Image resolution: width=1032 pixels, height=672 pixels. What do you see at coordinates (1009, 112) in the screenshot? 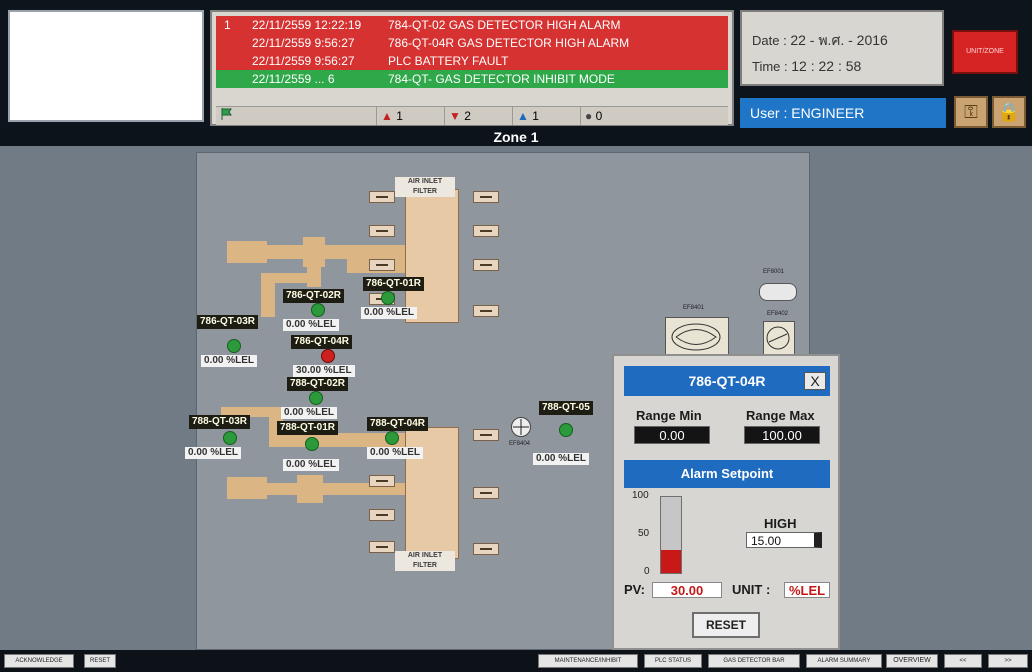
I see `lock-icon: 🔒` at bounding box center [1009, 112].